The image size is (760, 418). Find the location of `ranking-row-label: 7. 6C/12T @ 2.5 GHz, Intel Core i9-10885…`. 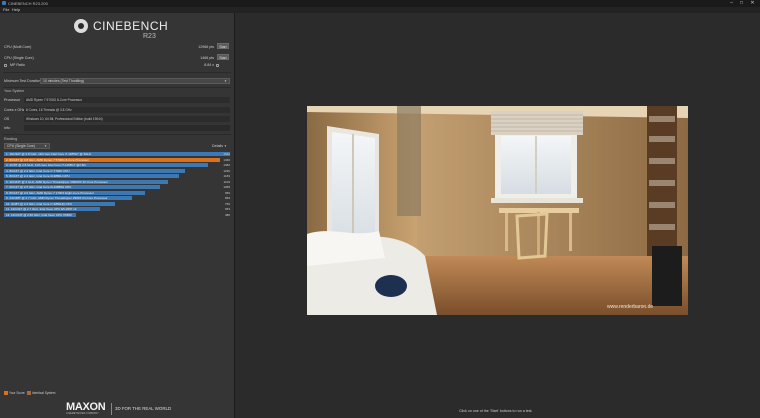

ranking-row-label: 7. 6C/12T @ 2.5 GHz, Intel Core i9-10885… is located at coordinates (39, 187).